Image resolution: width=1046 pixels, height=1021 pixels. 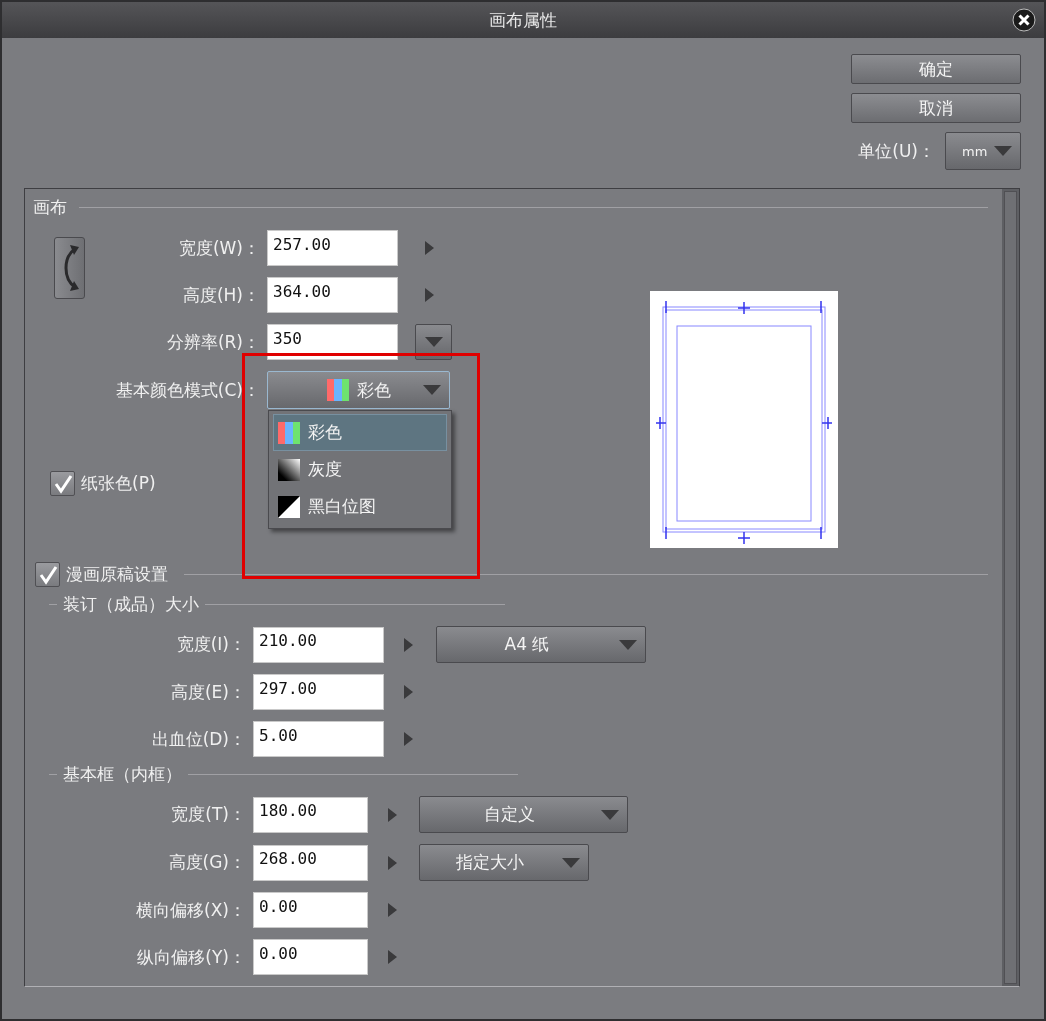 I want to click on number-field: 364.00, so click(x=332, y=295).